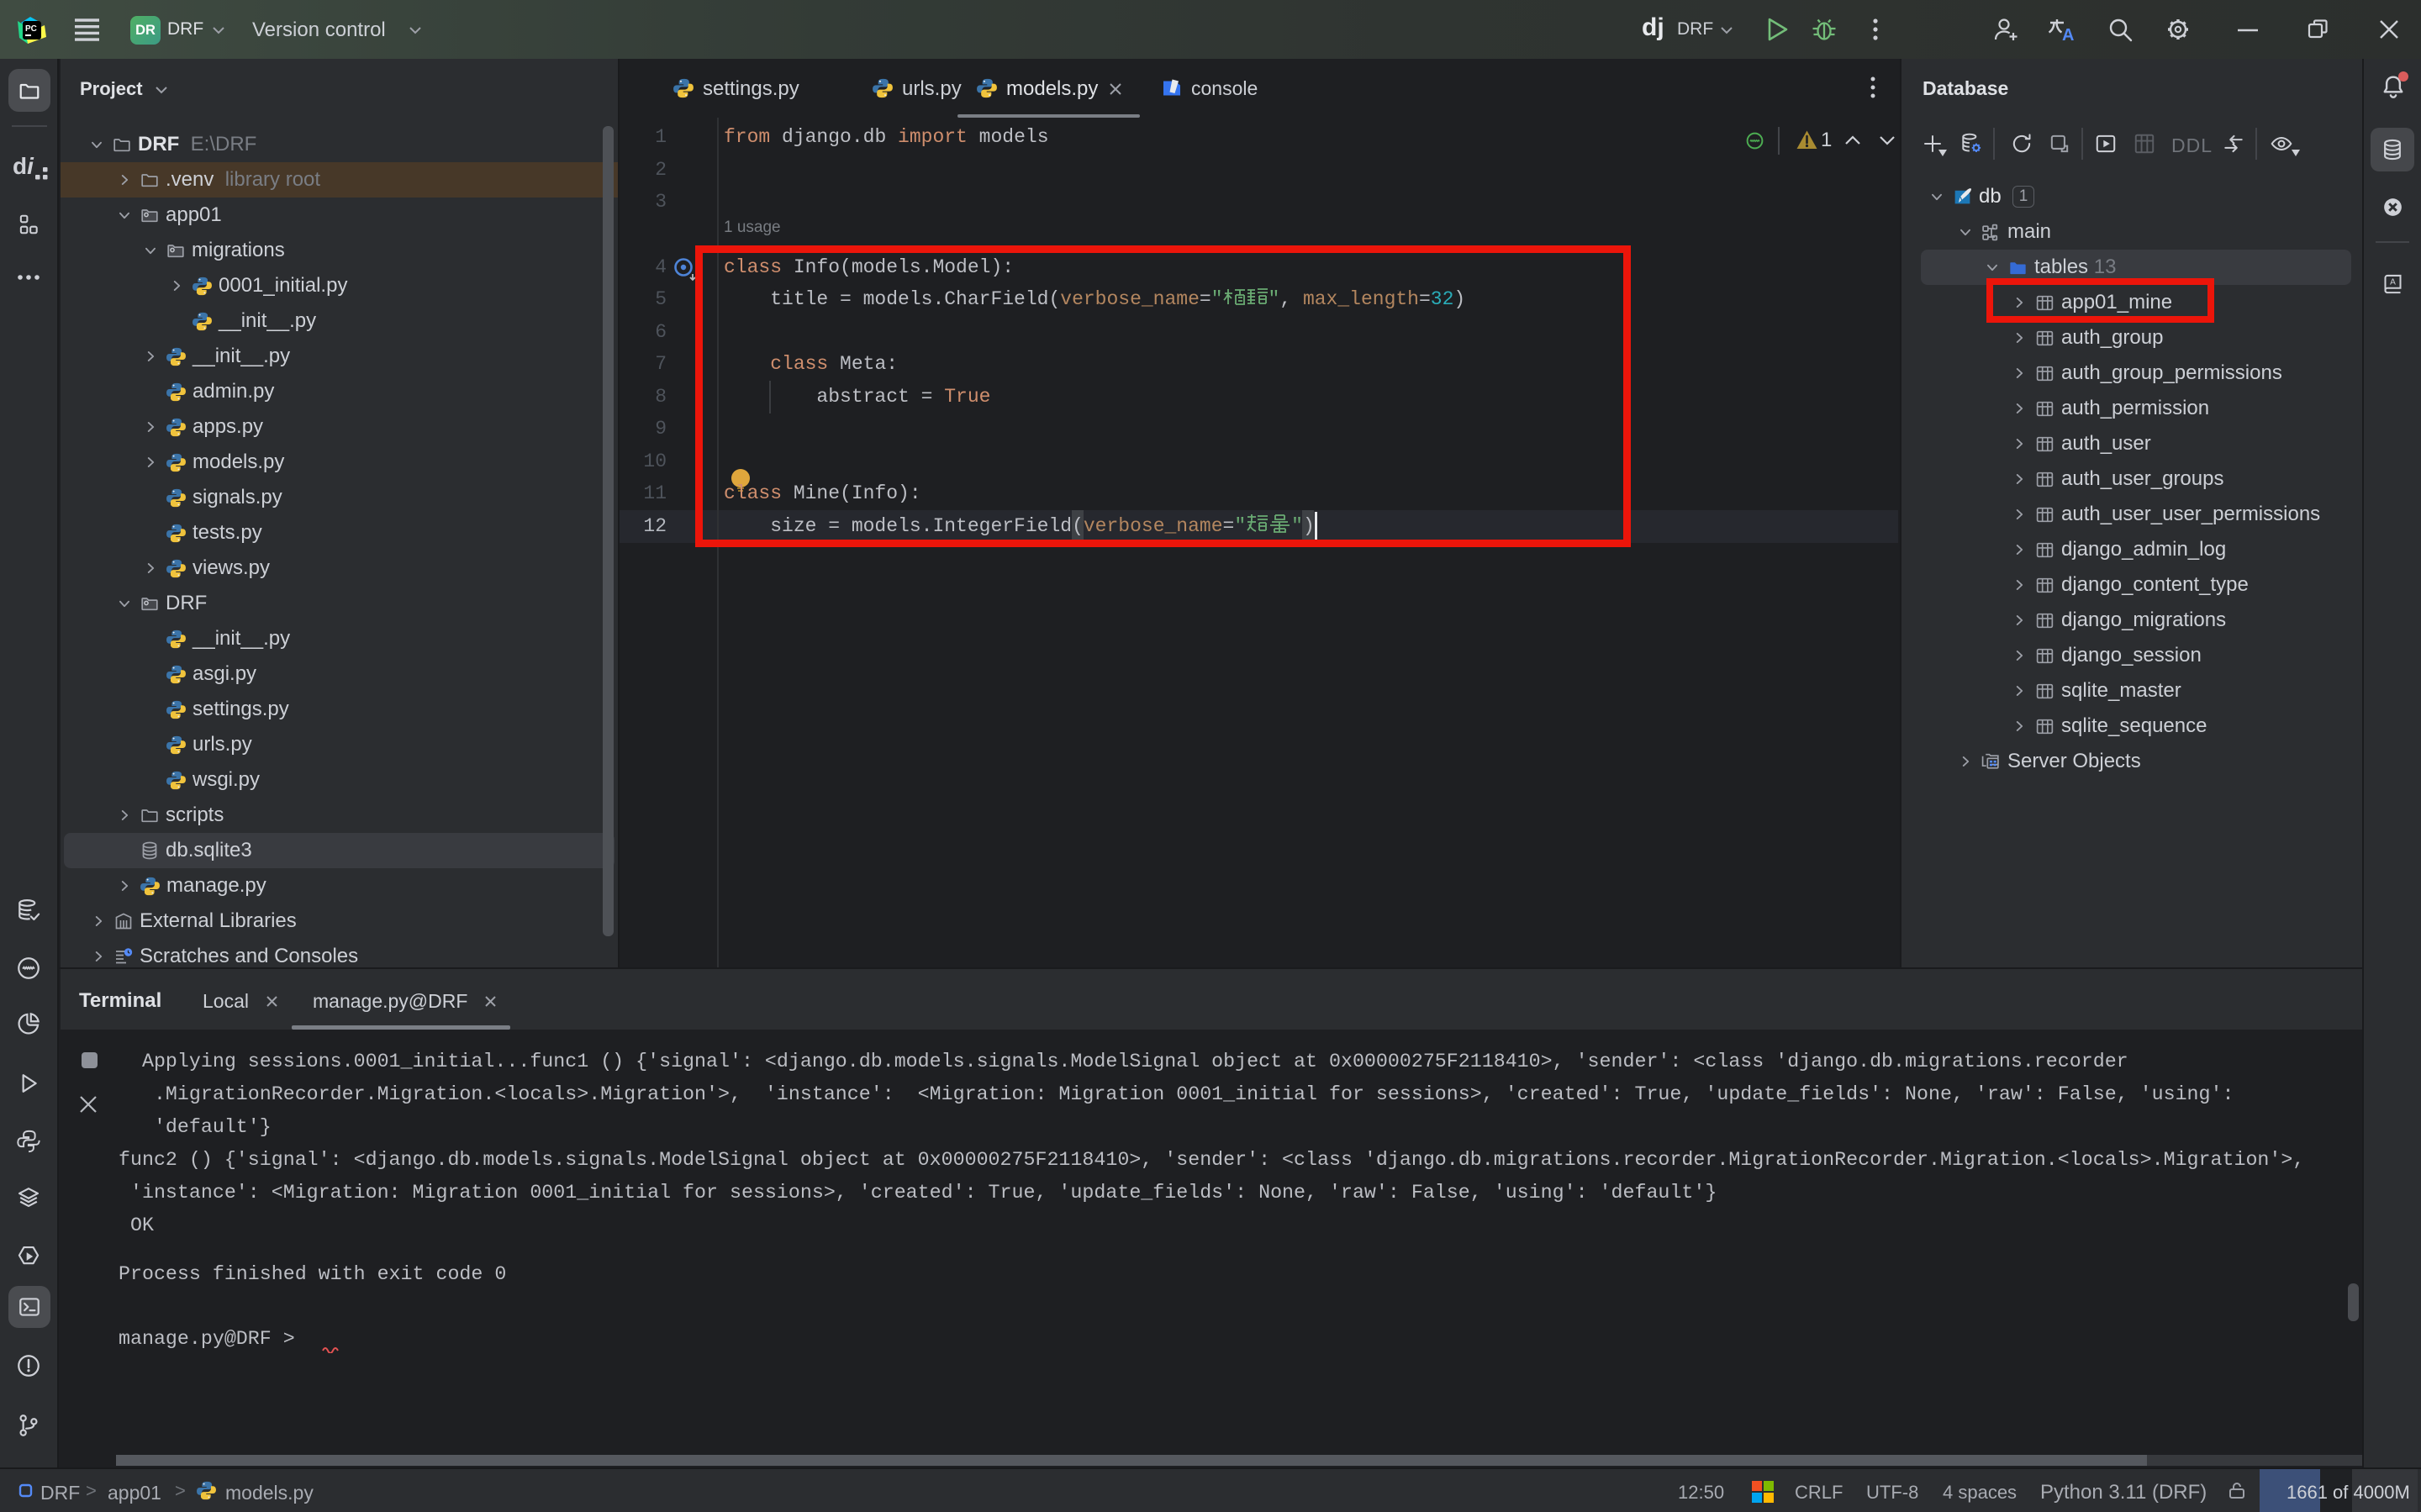 The image size is (2421, 1512). What do you see at coordinates (2068, 34) in the screenshot?
I see `svg-text: A` at bounding box center [2068, 34].